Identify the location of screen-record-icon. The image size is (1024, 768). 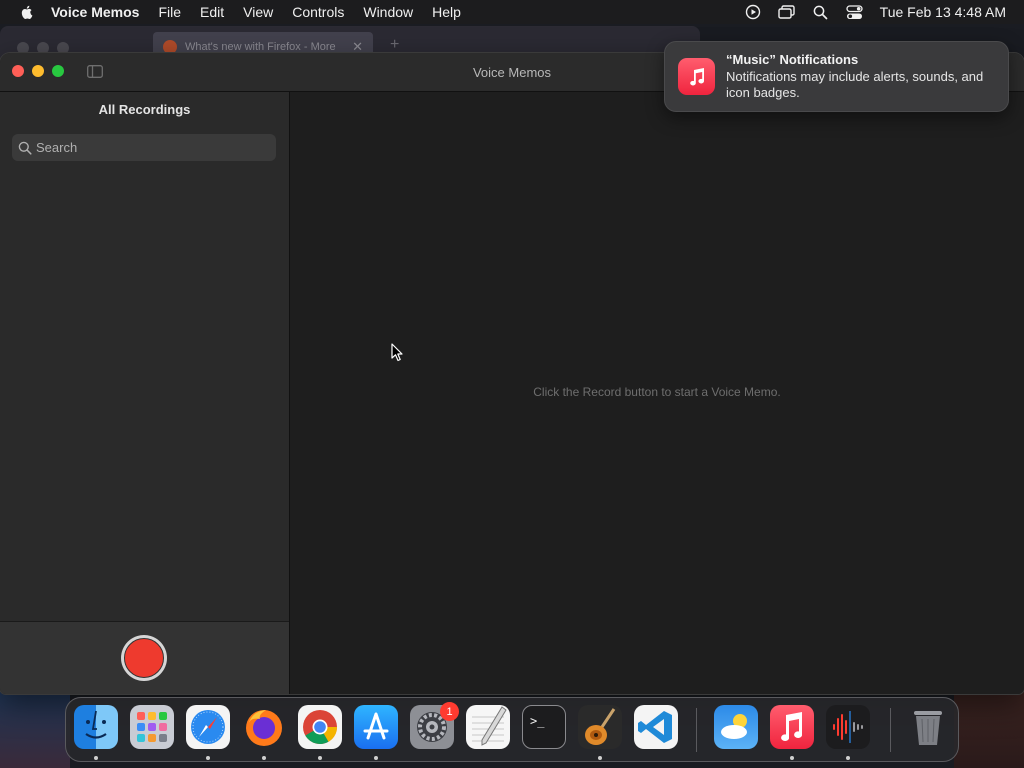
(753, 12).